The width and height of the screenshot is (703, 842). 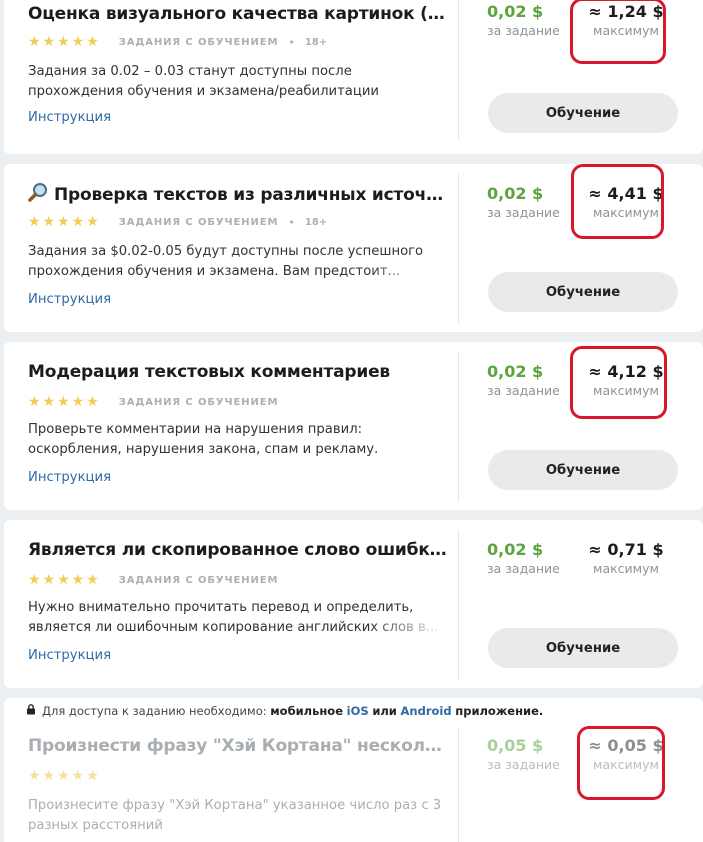 What do you see at coordinates (626, 745) in the screenshot?
I see `max-value: ≈ 0,05 $` at bounding box center [626, 745].